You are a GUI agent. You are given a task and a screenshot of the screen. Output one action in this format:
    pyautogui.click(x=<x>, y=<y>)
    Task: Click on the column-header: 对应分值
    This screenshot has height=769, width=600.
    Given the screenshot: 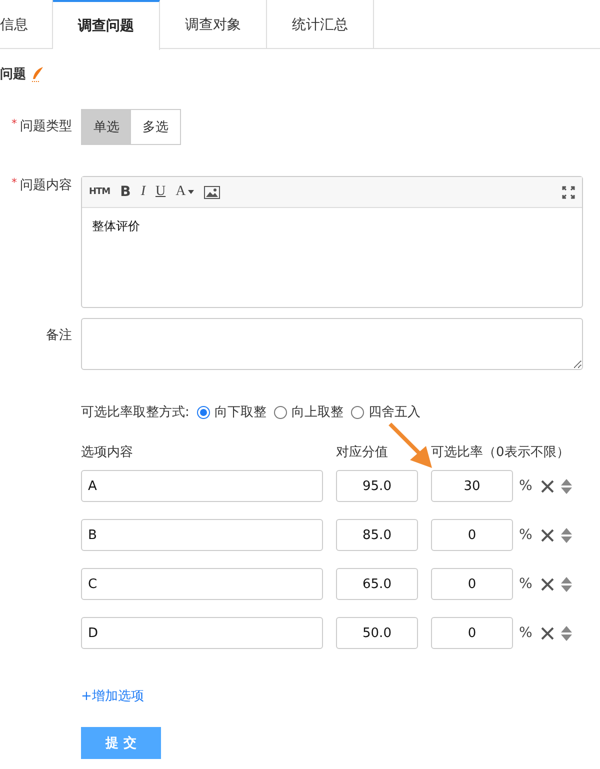 What is the action you would take?
    pyautogui.click(x=362, y=452)
    